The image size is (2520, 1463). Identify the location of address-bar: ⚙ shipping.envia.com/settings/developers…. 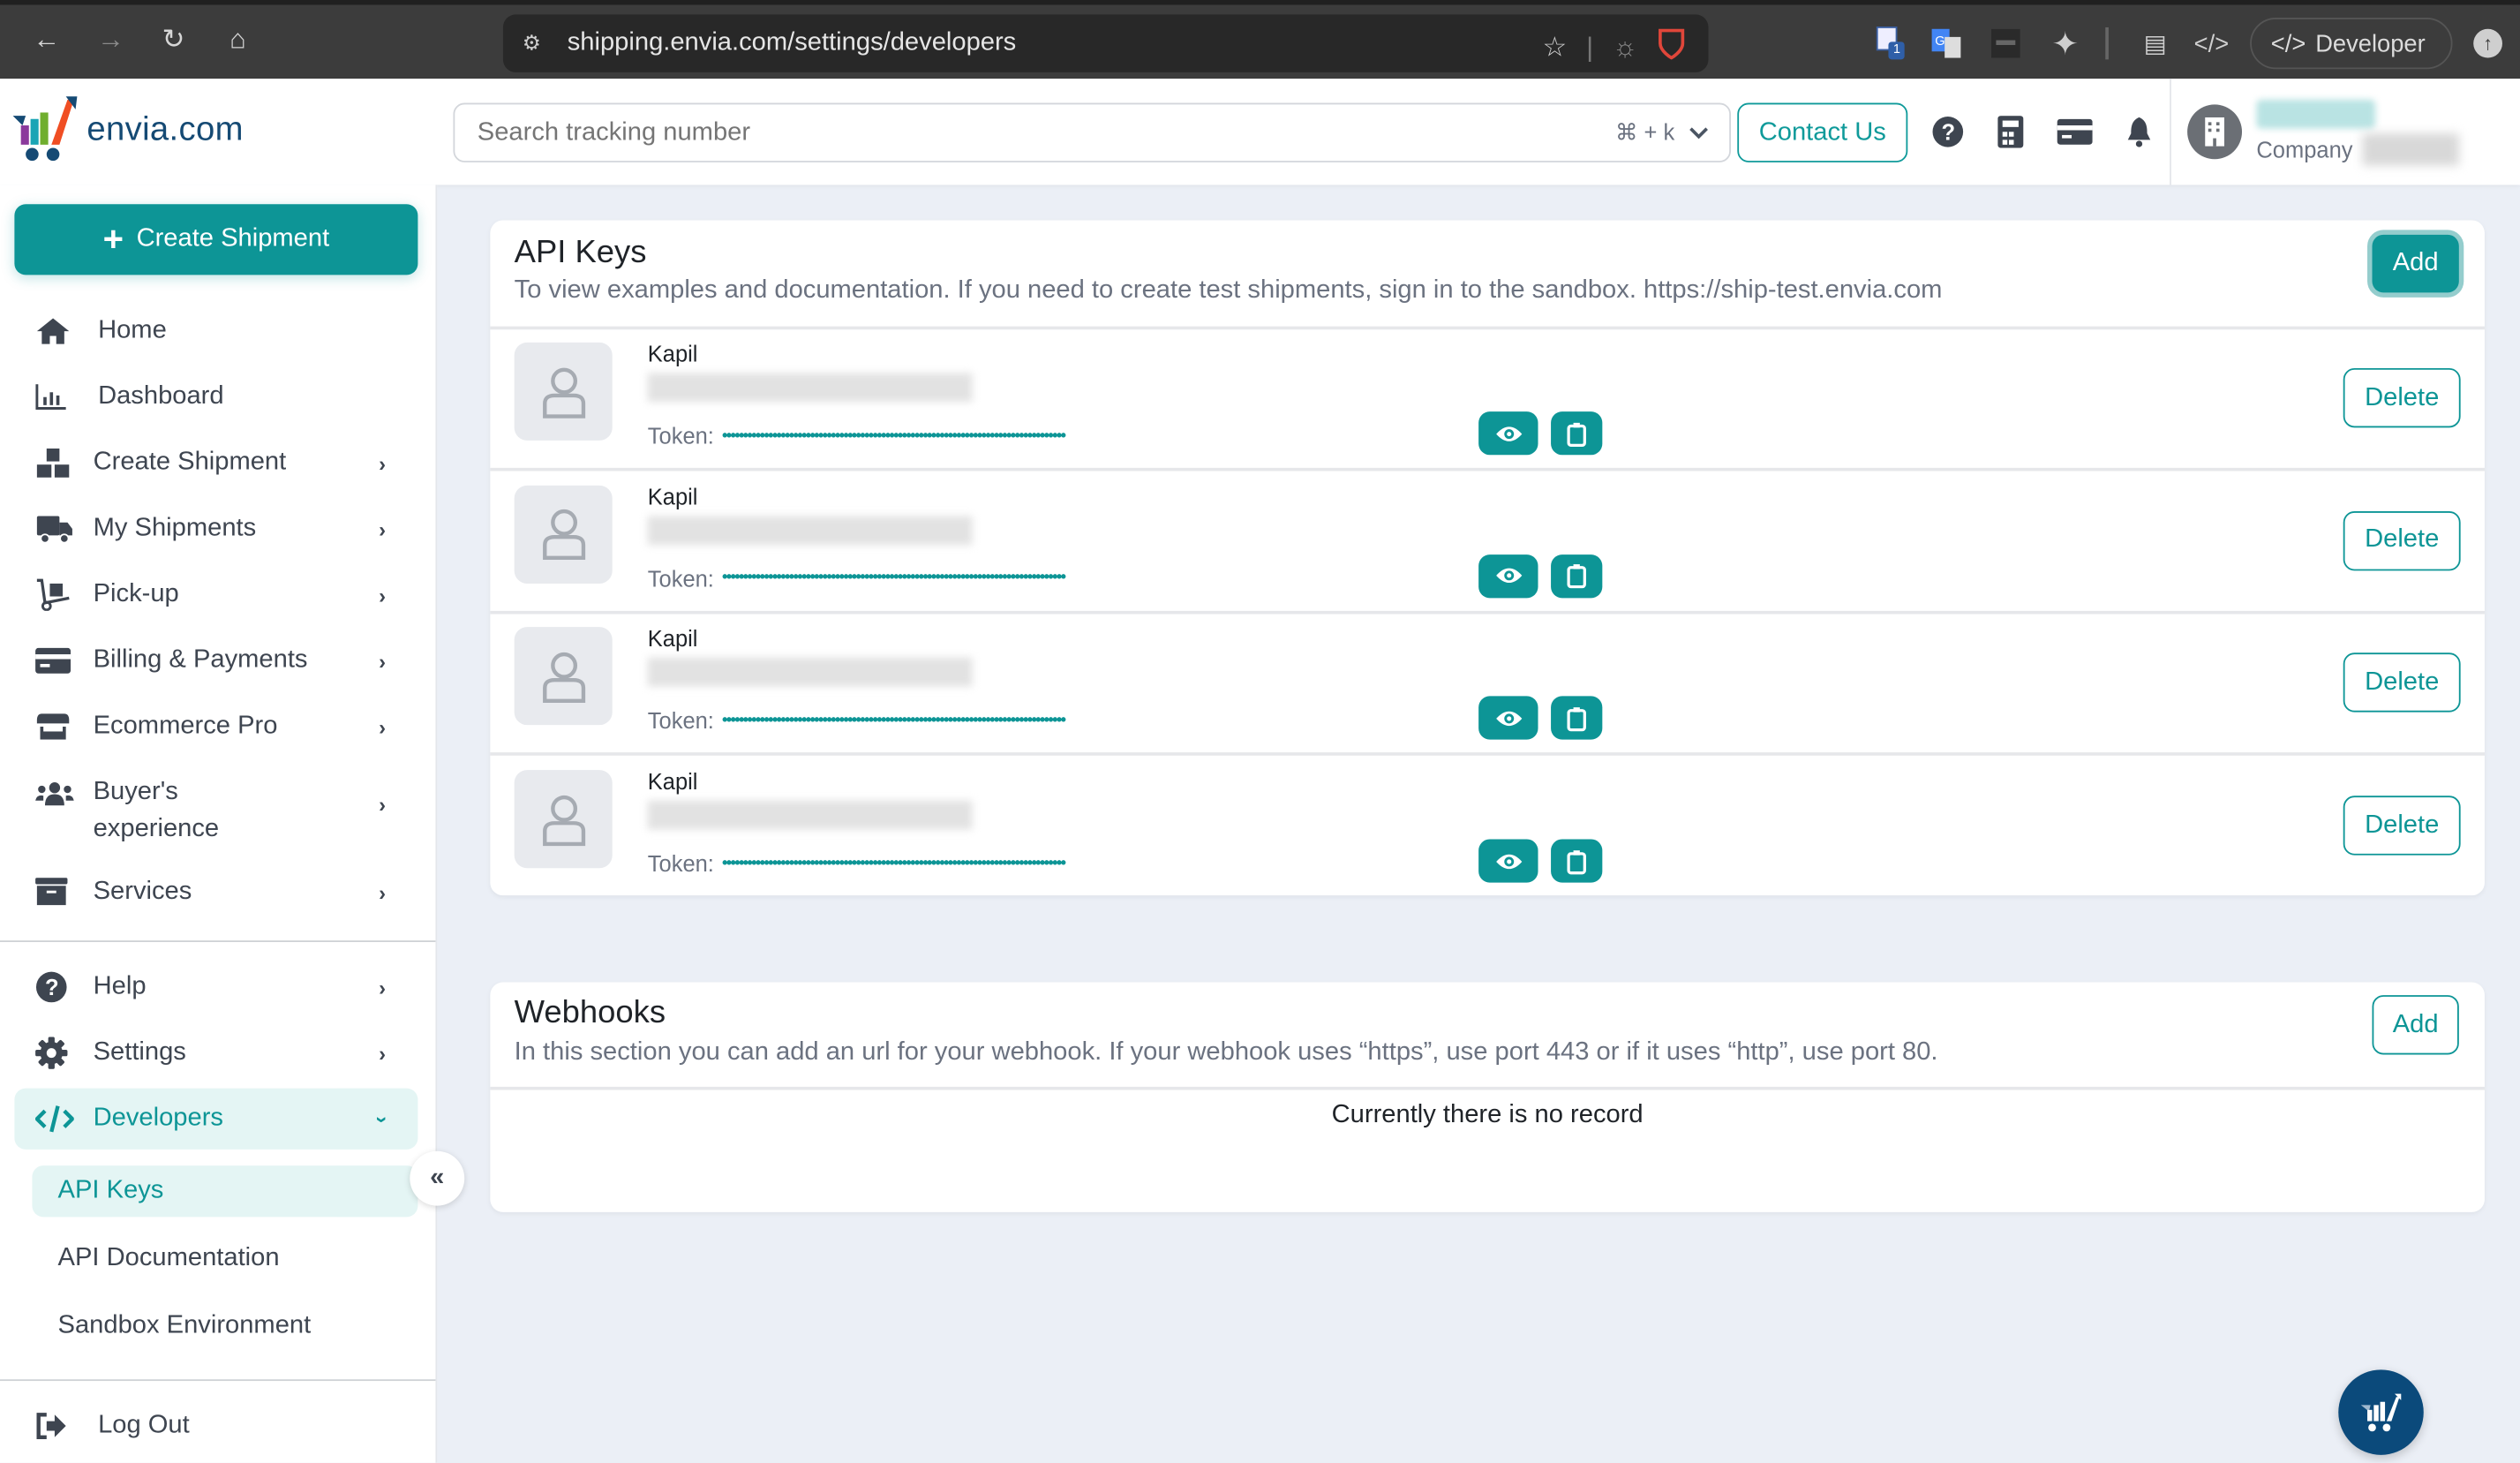
(1105, 43).